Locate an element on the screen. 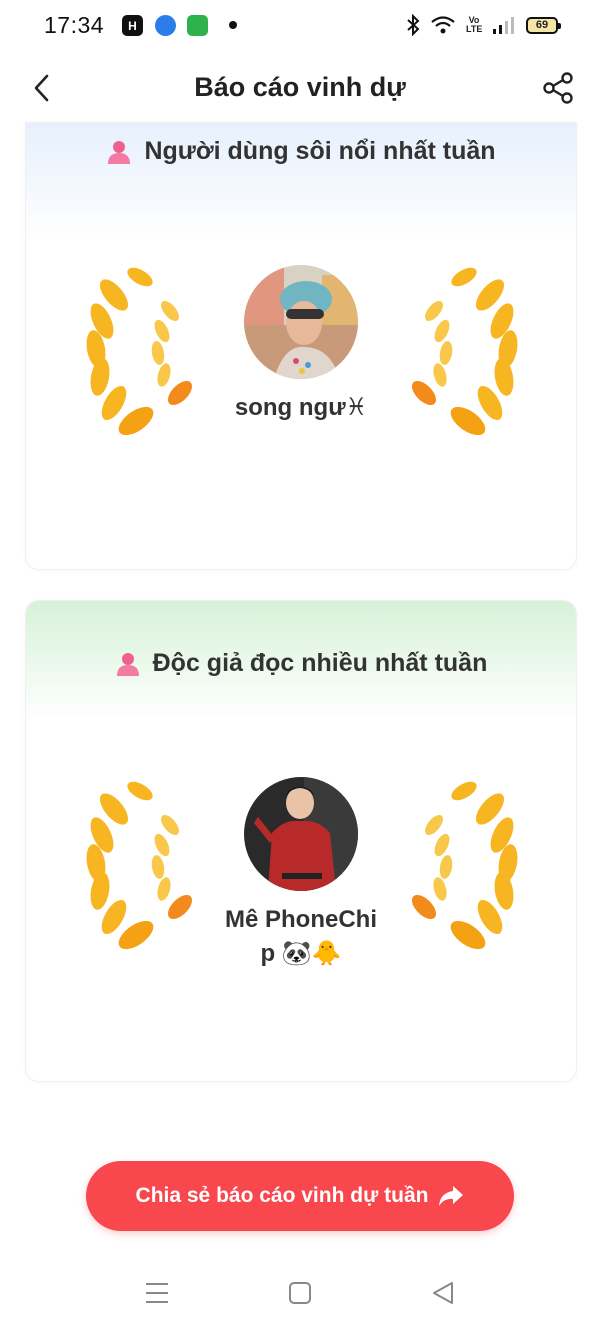 The width and height of the screenshot is (600, 1333). card-heading: Người dùng sôi nổi nhất tuần is located at coordinates (301, 151).